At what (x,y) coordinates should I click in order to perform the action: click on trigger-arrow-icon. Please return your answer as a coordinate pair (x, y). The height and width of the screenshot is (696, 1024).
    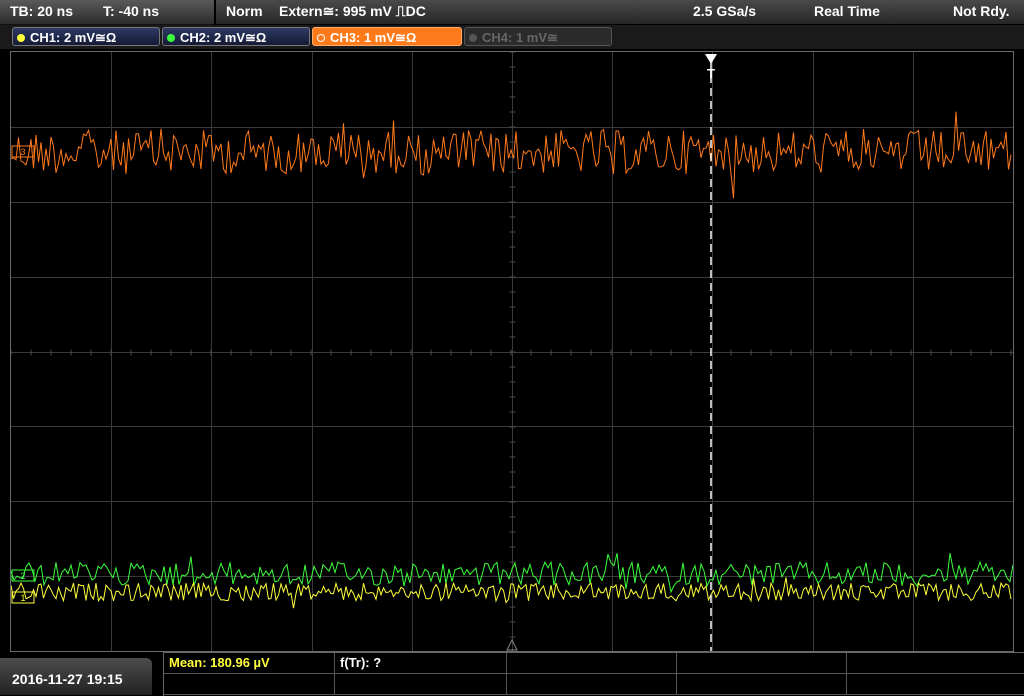
    Looking at the image, I should click on (711, 59).